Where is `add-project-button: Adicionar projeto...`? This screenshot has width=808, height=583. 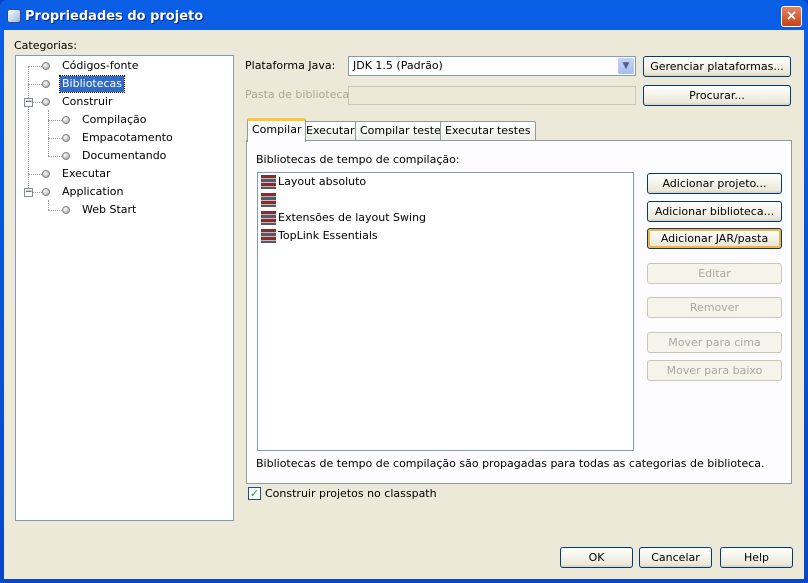 add-project-button: Adicionar projeto... is located at coordinates (714, 183).